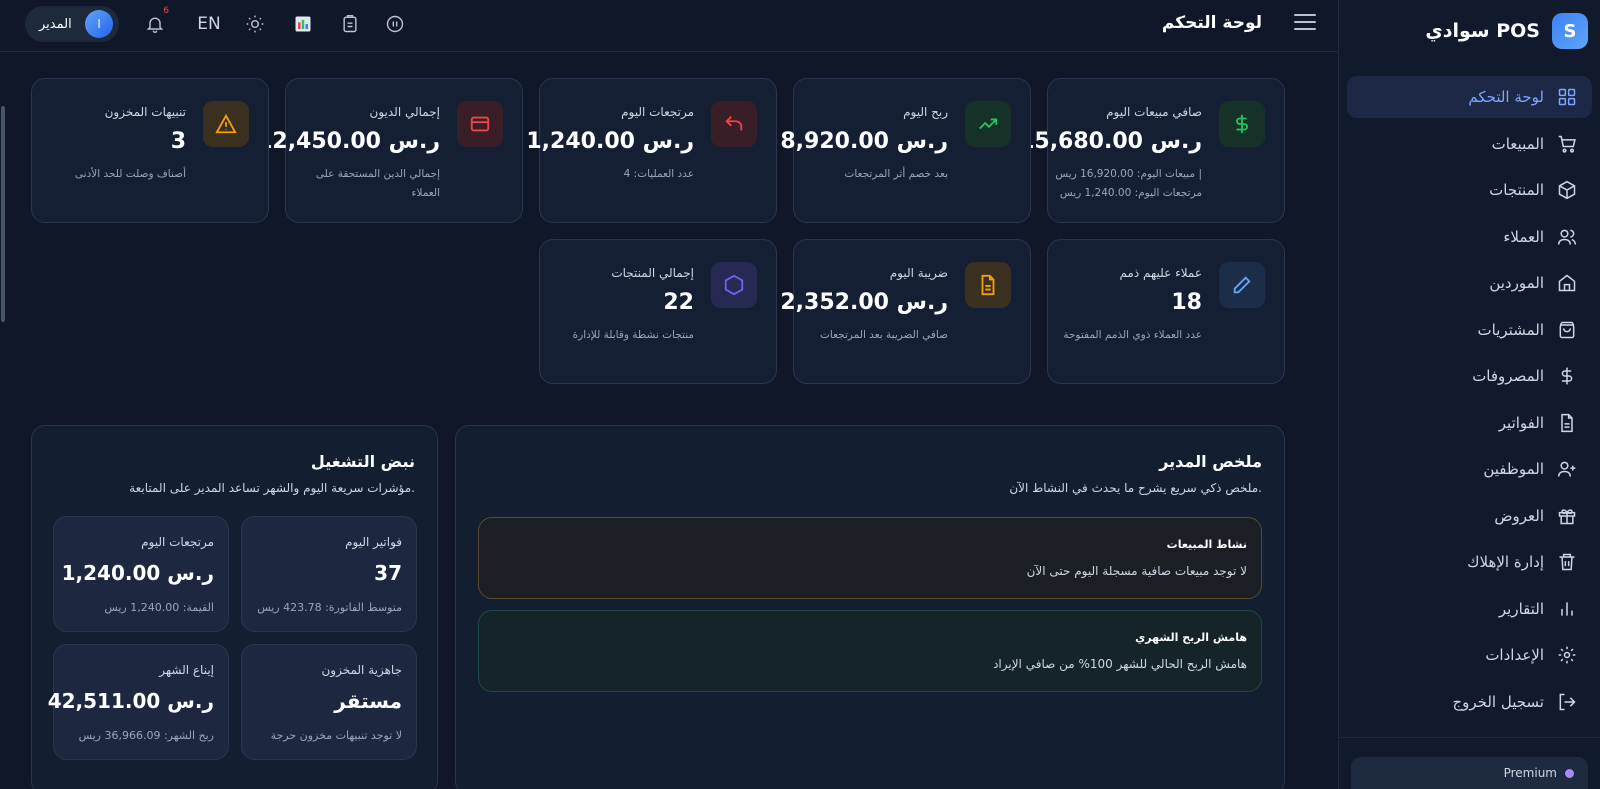 This screenshot has width=1600, height=789. Describe the element at coordinates (303, 24) in the screenshot. I see `analytics-app-icon` at that location.